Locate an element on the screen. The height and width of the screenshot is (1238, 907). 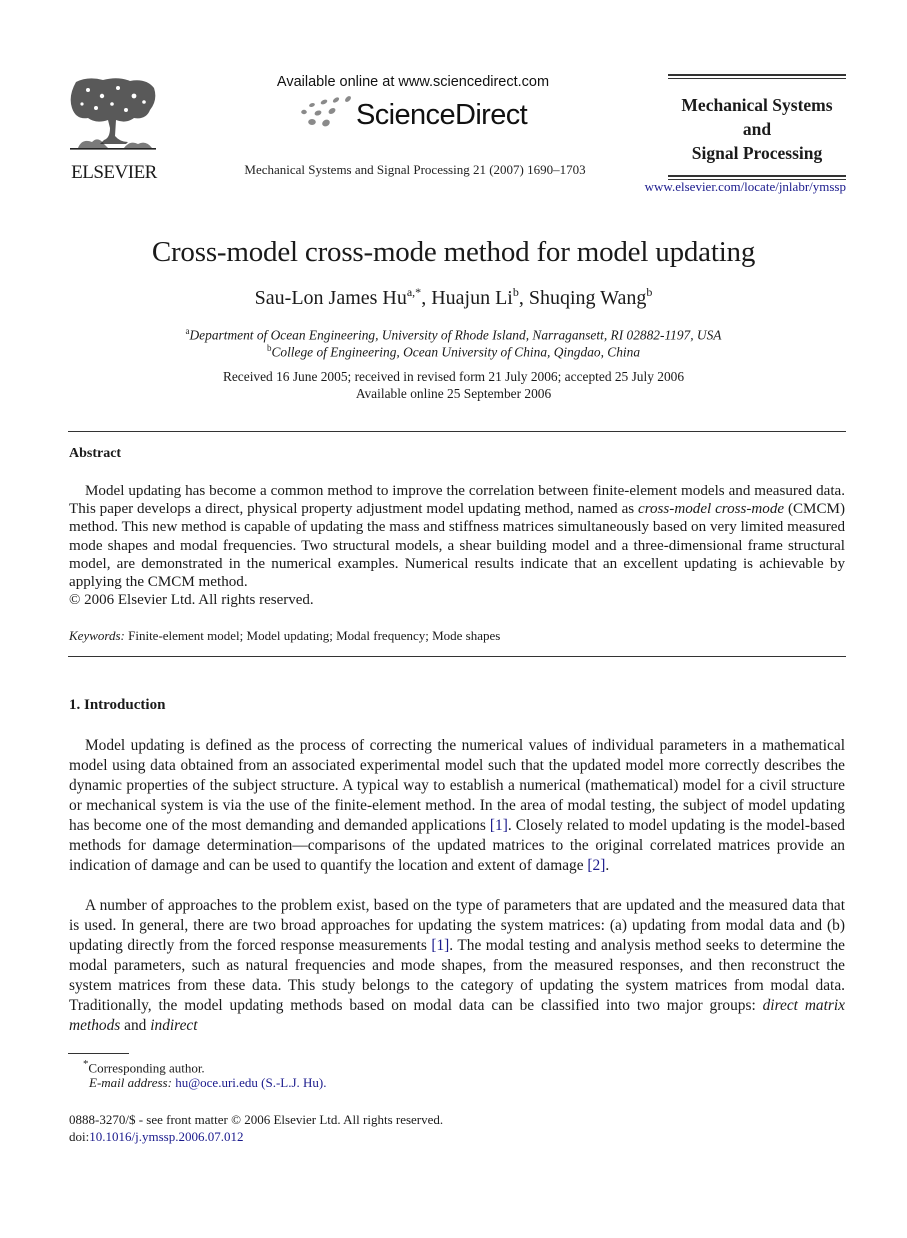
reference-link: [2] is located at coordinates (596, 865).